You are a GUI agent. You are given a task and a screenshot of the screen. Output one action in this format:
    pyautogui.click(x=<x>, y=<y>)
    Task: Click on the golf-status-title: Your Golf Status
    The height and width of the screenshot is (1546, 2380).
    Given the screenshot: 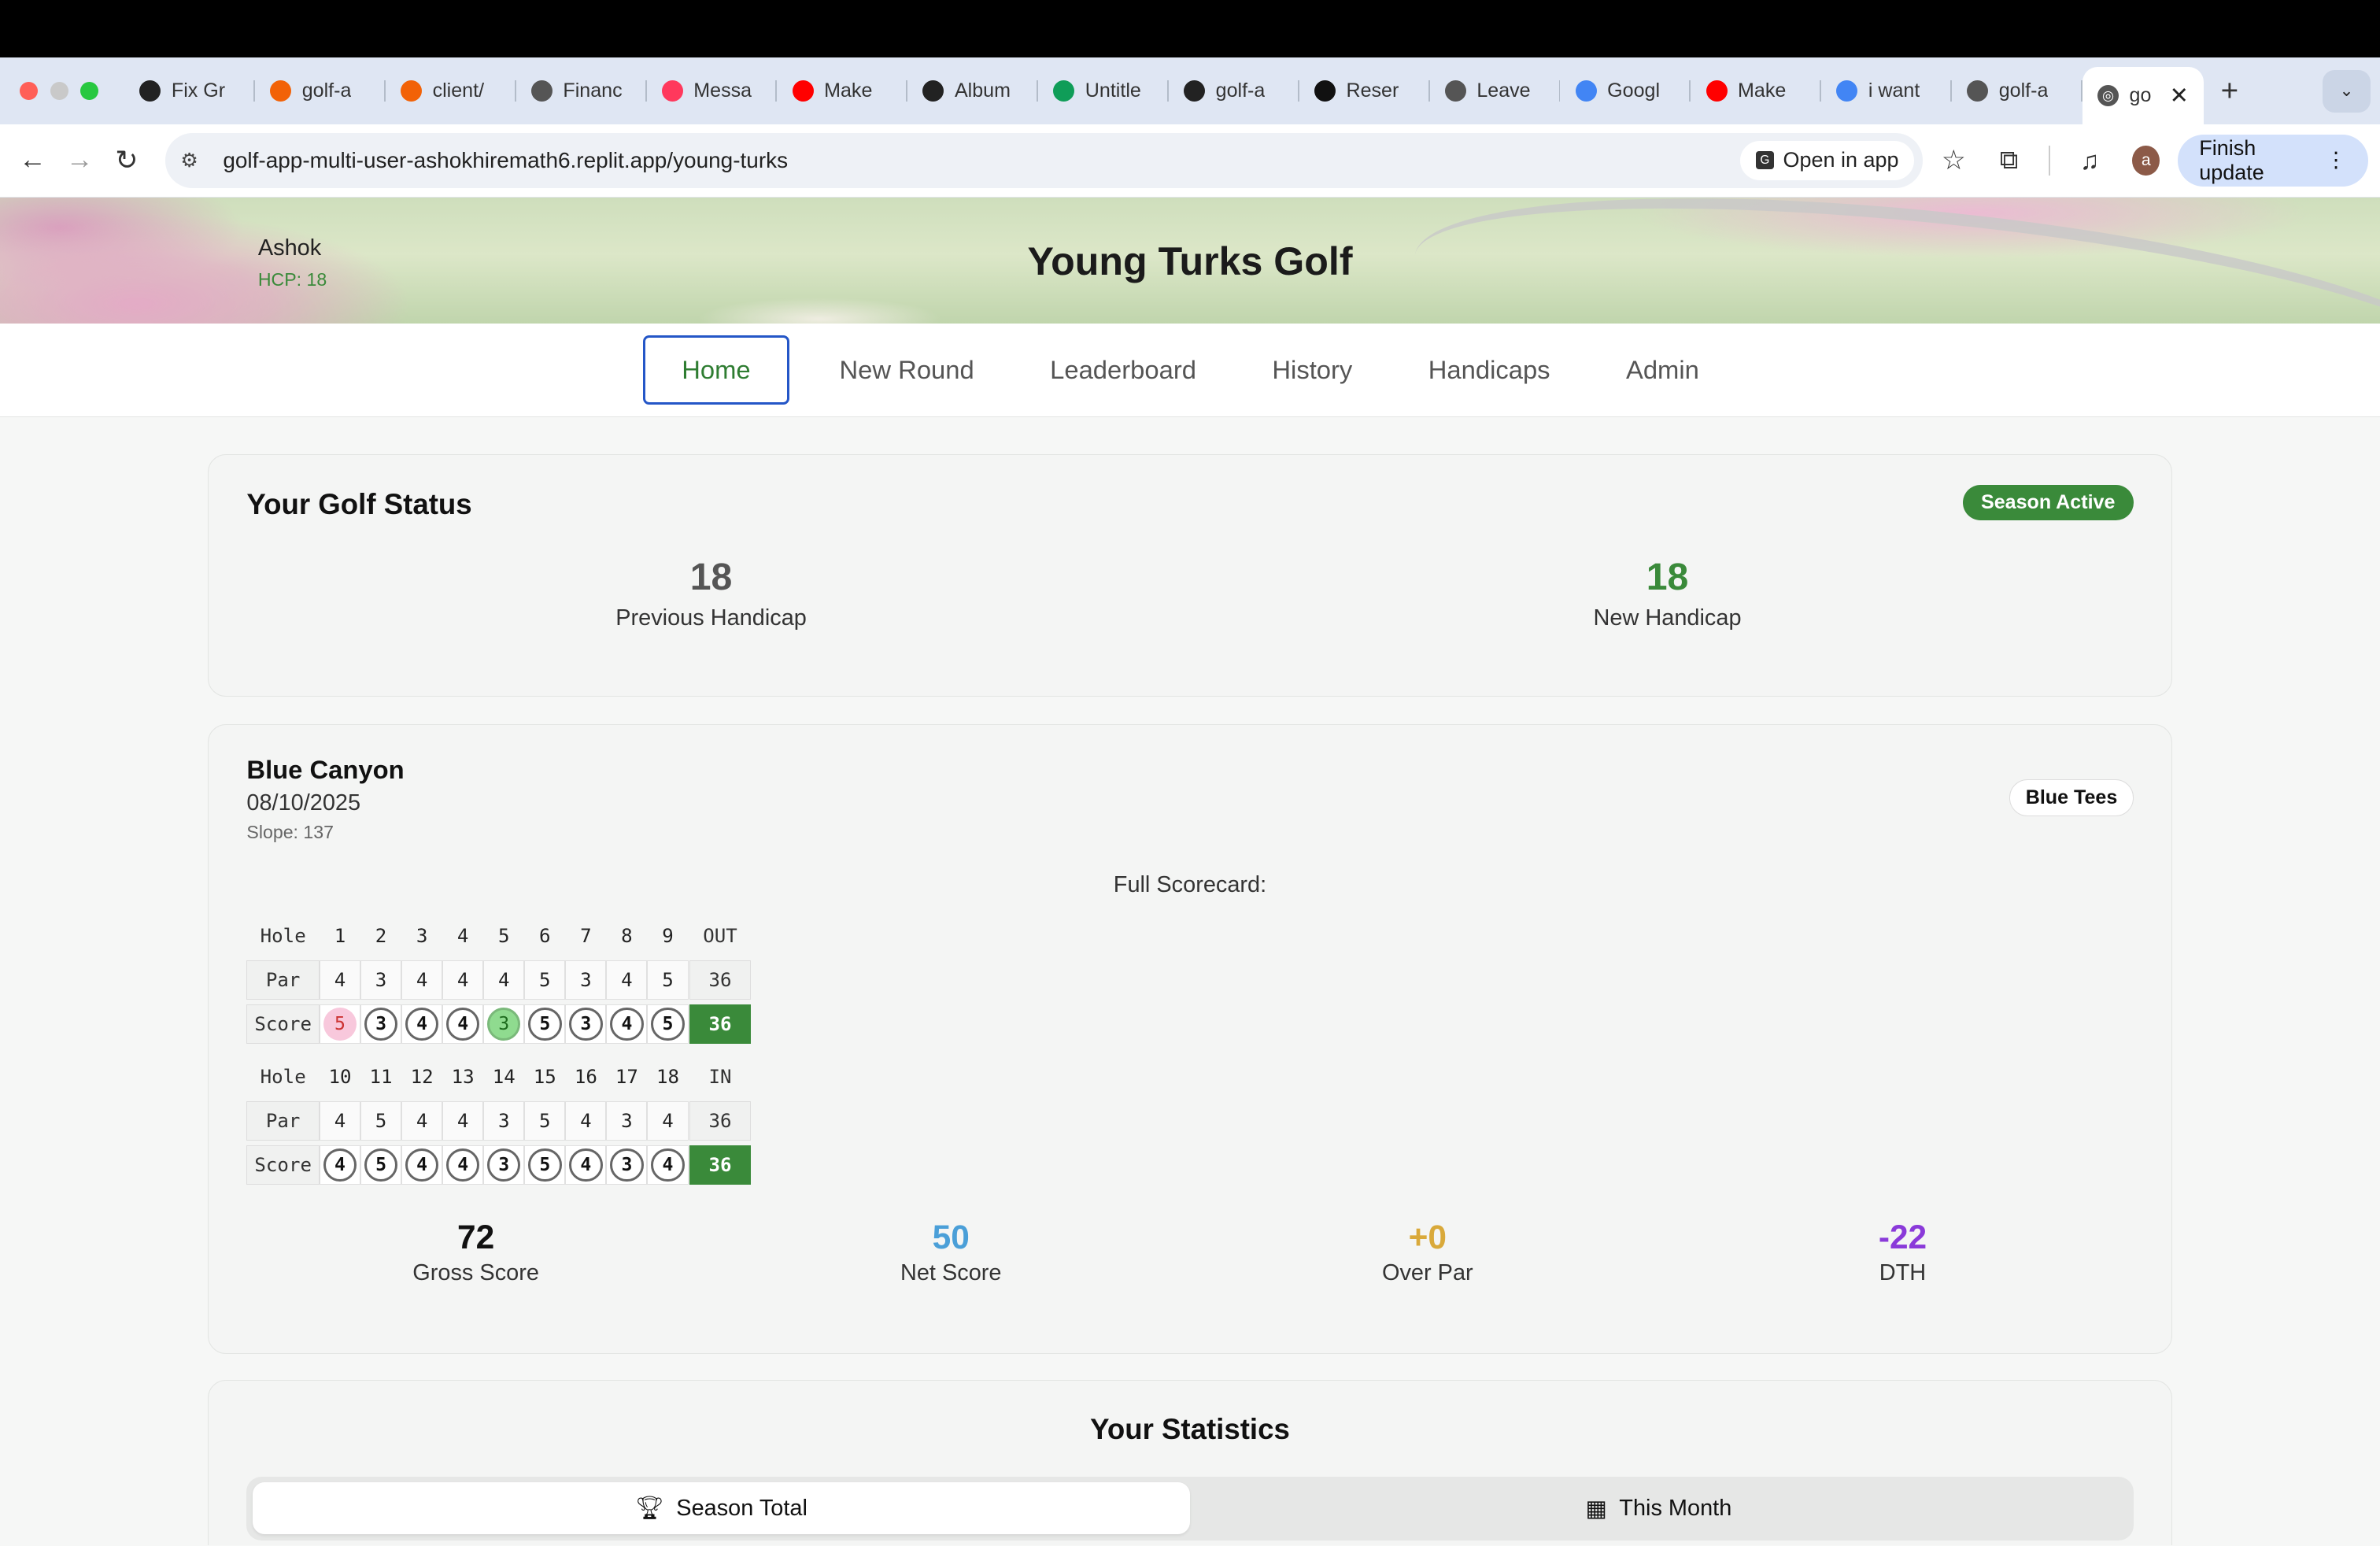 What is the action you would take?
    pyautogui.click(x=359, y=504)
    